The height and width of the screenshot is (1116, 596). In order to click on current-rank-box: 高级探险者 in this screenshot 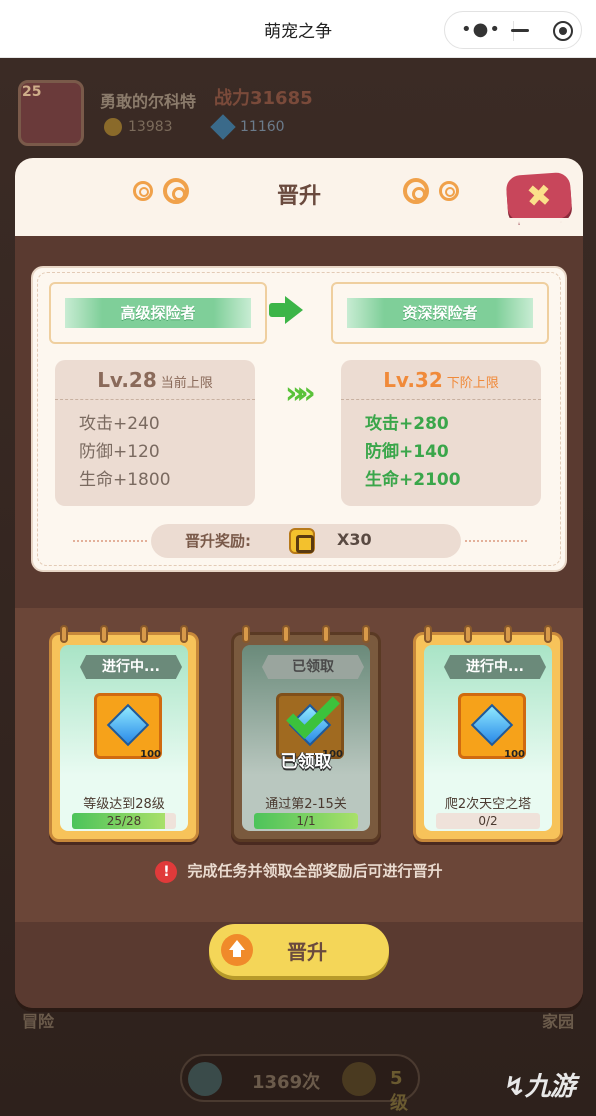, I will do `click(158, 313)`.